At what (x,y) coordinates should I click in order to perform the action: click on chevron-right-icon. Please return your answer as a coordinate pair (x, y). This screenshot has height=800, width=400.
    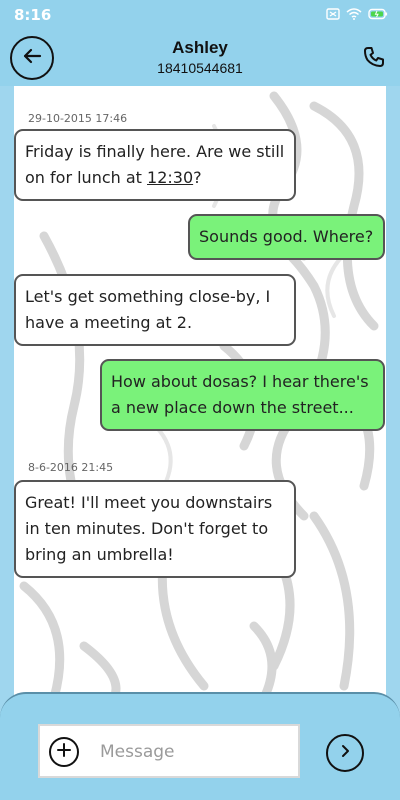
    Looking at the image, I should click on (345, 753).